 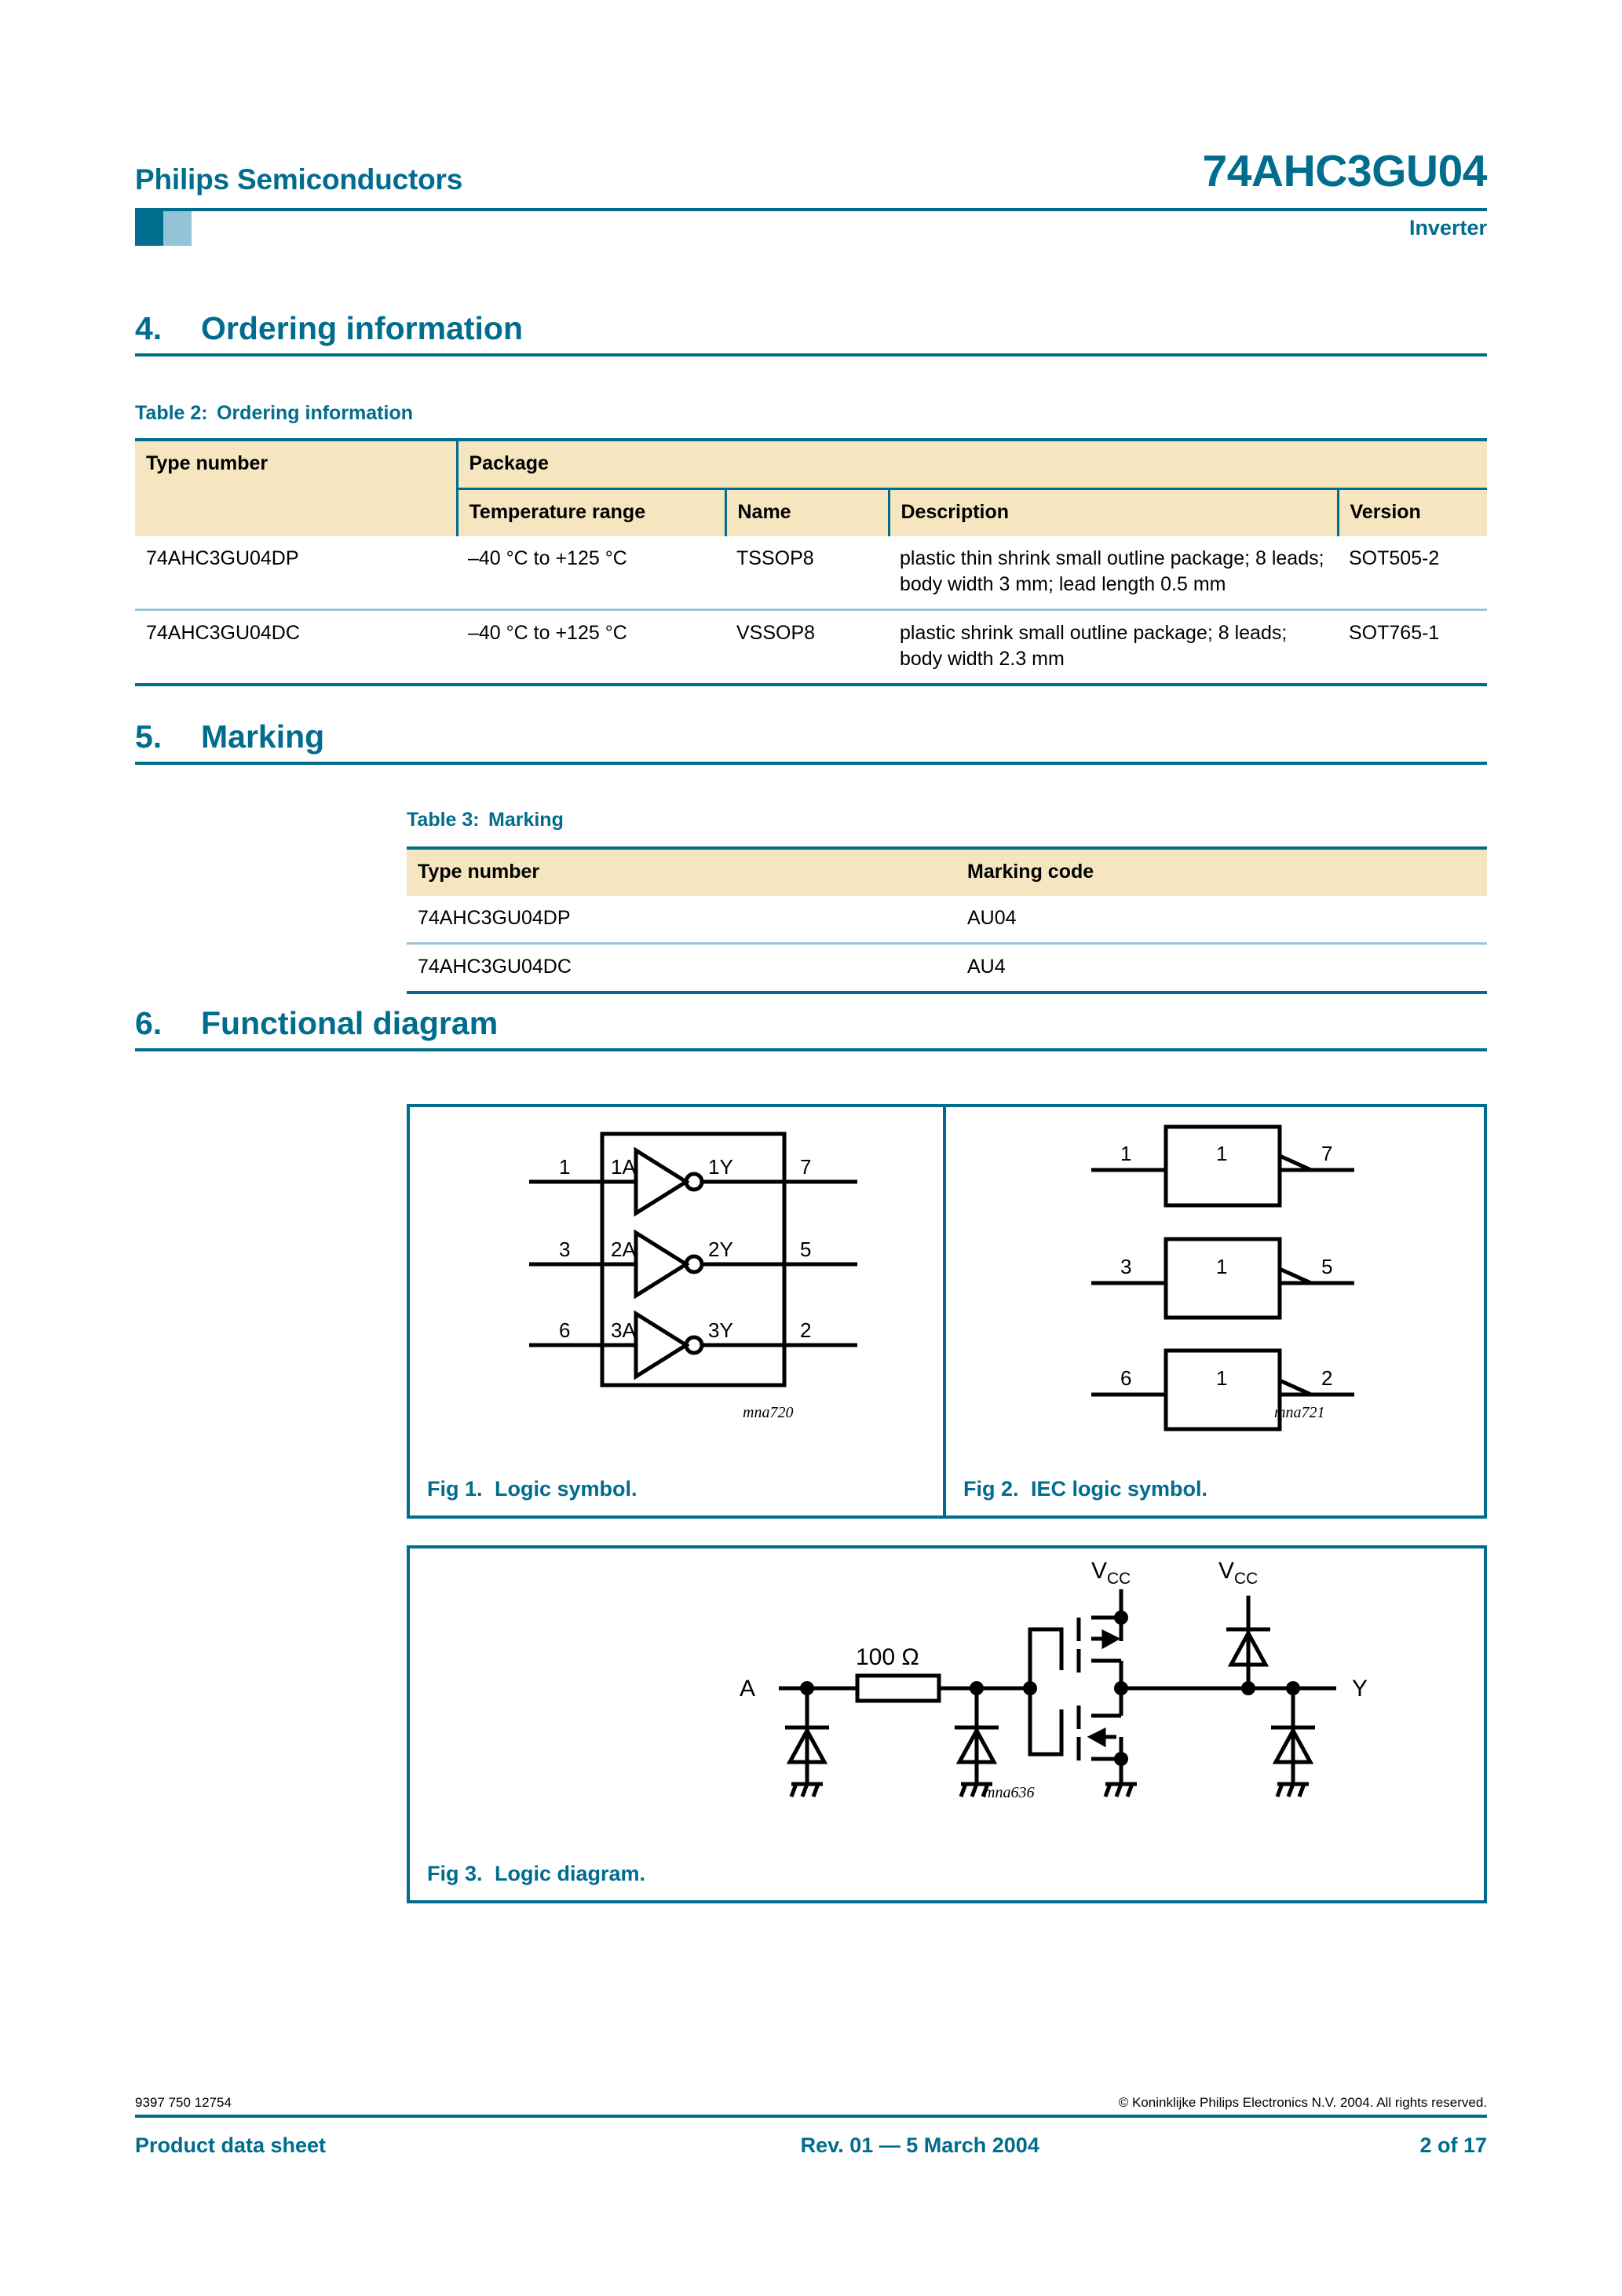 I want to click on fig1-label-out-3: 3Y, so click(x=720, y=1330).